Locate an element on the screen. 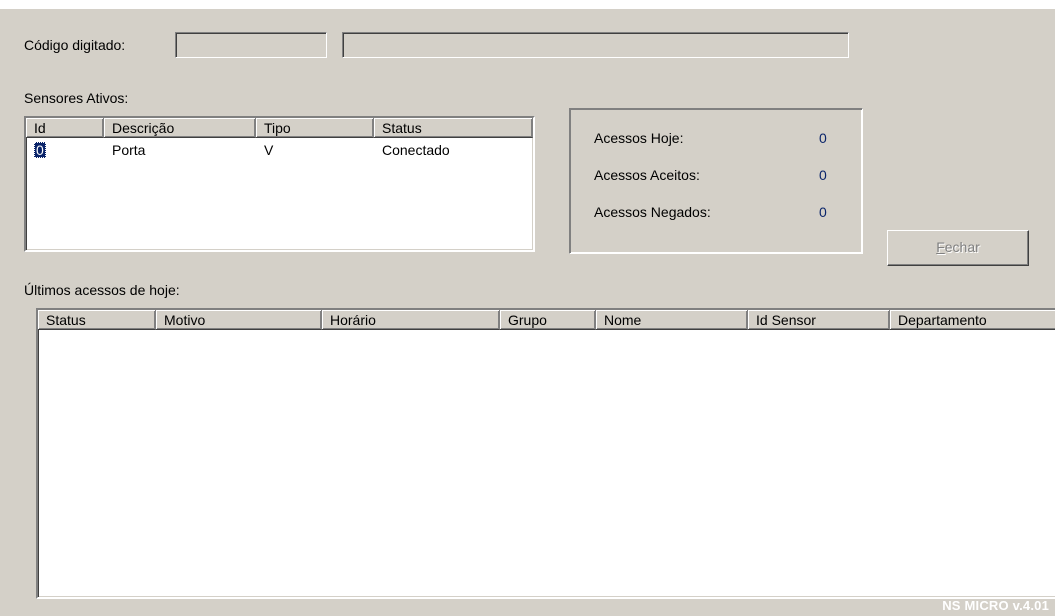 This screenshot has width=1055, height=616. sensores-col-status: Status is located at coordinates (453, 128).